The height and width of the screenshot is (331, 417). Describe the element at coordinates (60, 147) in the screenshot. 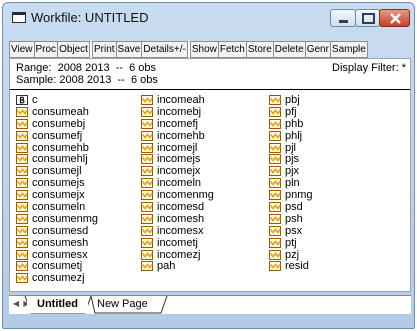

I see `object-name: consumehb` at that location.